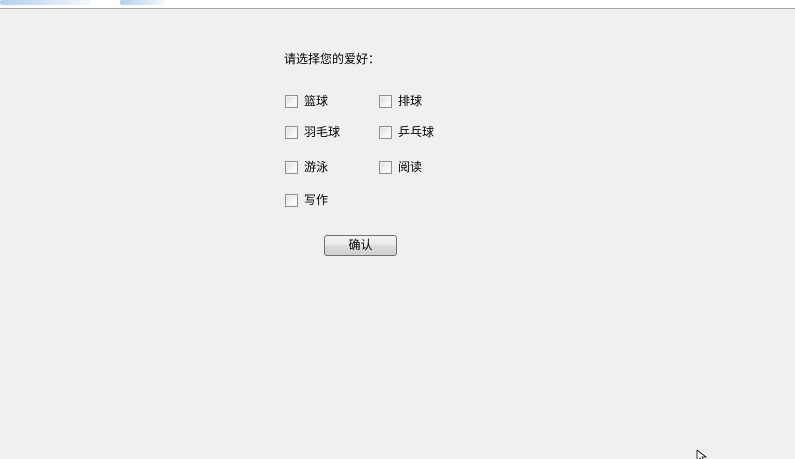 This screenshot has height=459, width=795. Describe the element at coordinates (322, 132) in the screenshot. I see `checkbox-label: 羽毛球` at that location.